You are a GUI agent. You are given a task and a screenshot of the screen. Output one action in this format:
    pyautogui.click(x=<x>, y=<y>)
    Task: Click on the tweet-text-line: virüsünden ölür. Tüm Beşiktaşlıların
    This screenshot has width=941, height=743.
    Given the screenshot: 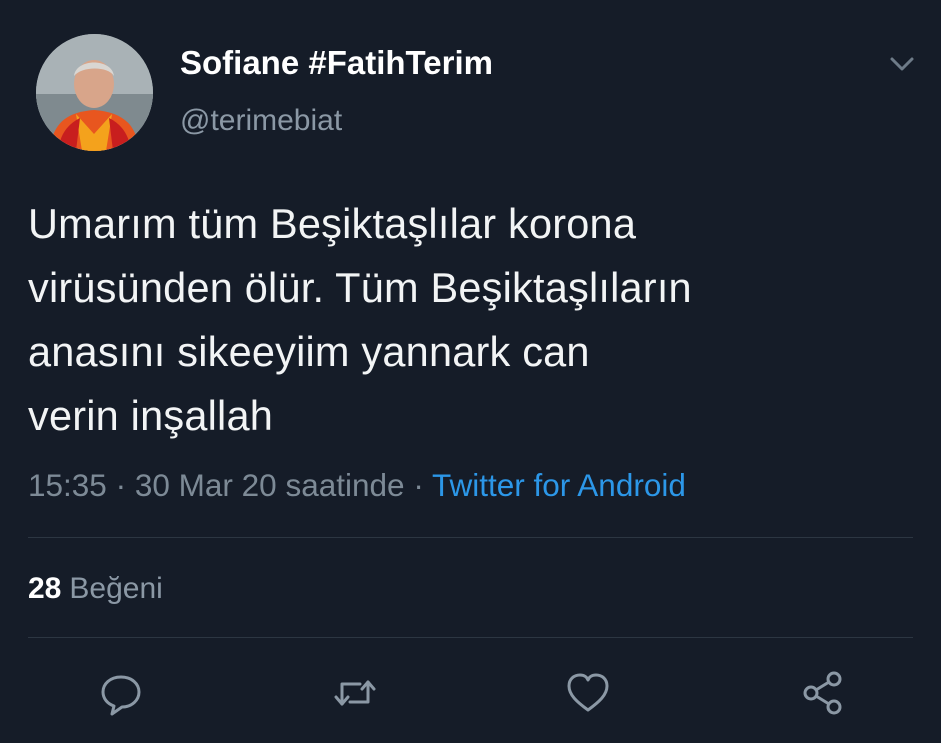 What is the action you would take?
    pyautogui.click(x=360, y=287)
    